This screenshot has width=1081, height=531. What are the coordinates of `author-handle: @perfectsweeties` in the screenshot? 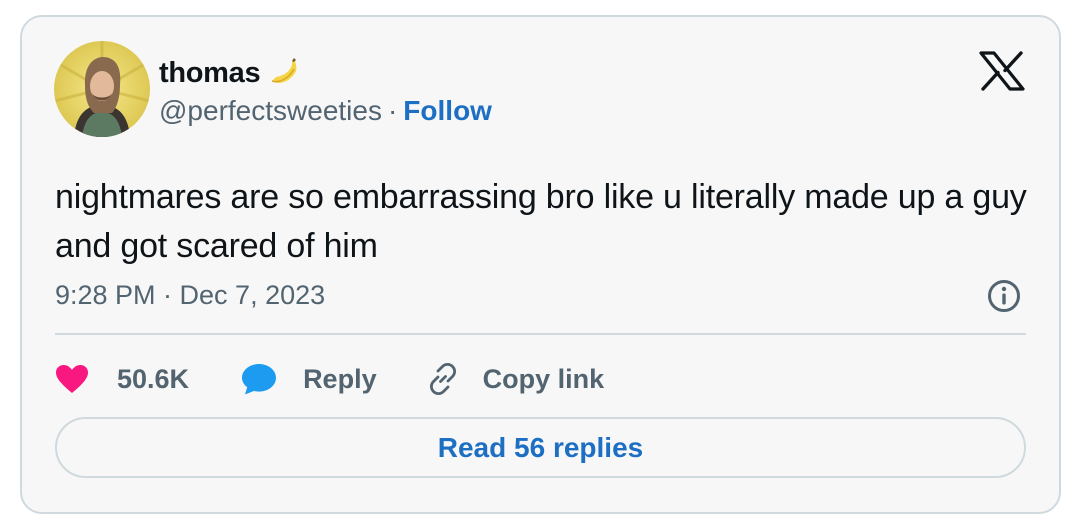 It's located at (270, 110).